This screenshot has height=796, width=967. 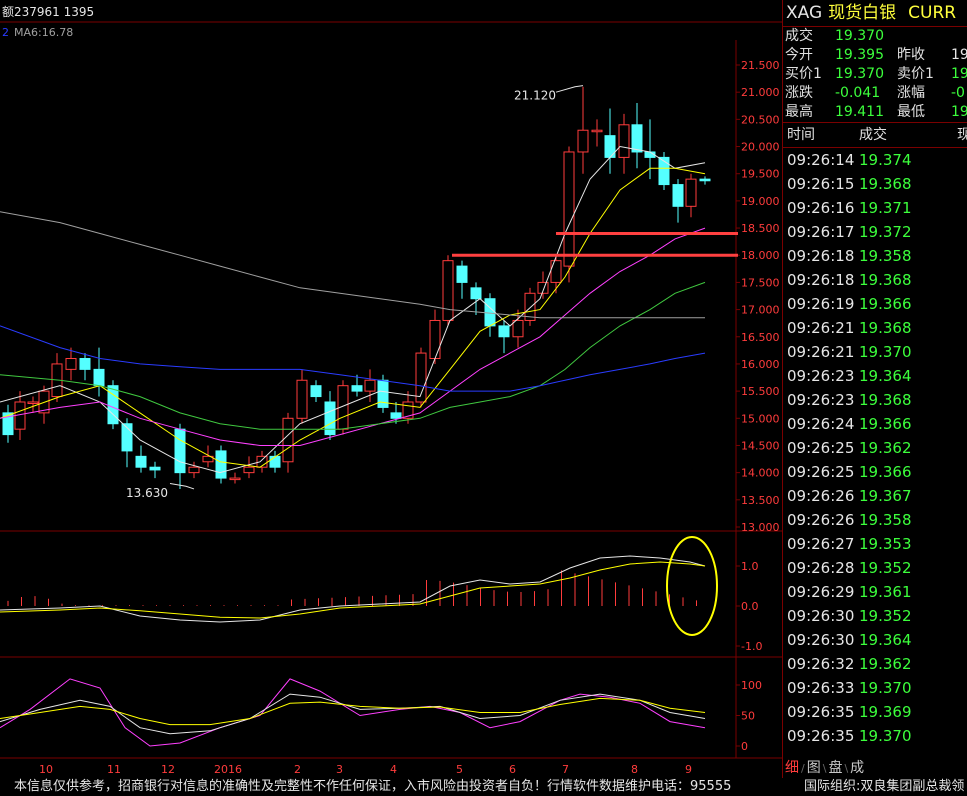 What do you see at coordinates (821, 448) in the screenshot?
I see `tick-time: 09:26:25` at bounding box center [821, 448].